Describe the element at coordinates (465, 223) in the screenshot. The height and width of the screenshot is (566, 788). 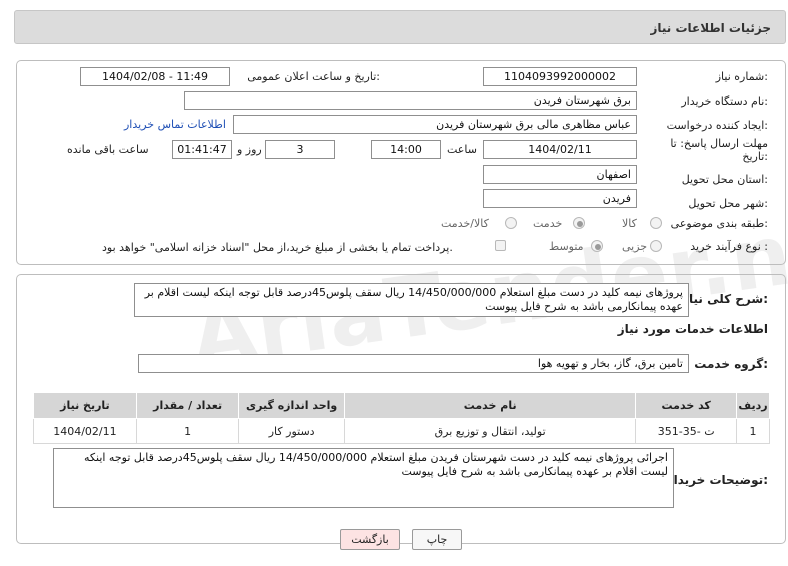
I see `category-goods-service-label: کالا/خدمت` at that location.